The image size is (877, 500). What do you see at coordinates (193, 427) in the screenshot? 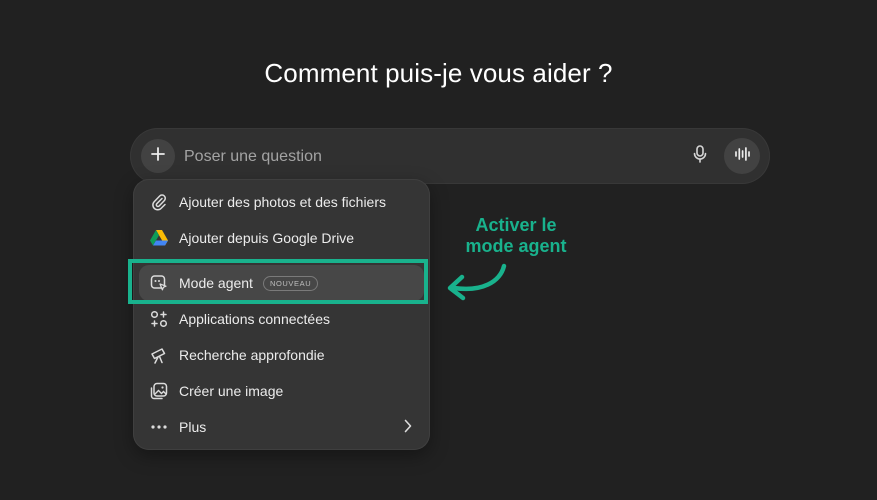
I see `menu-item-label: Plus` at bounding box center [193, 427].